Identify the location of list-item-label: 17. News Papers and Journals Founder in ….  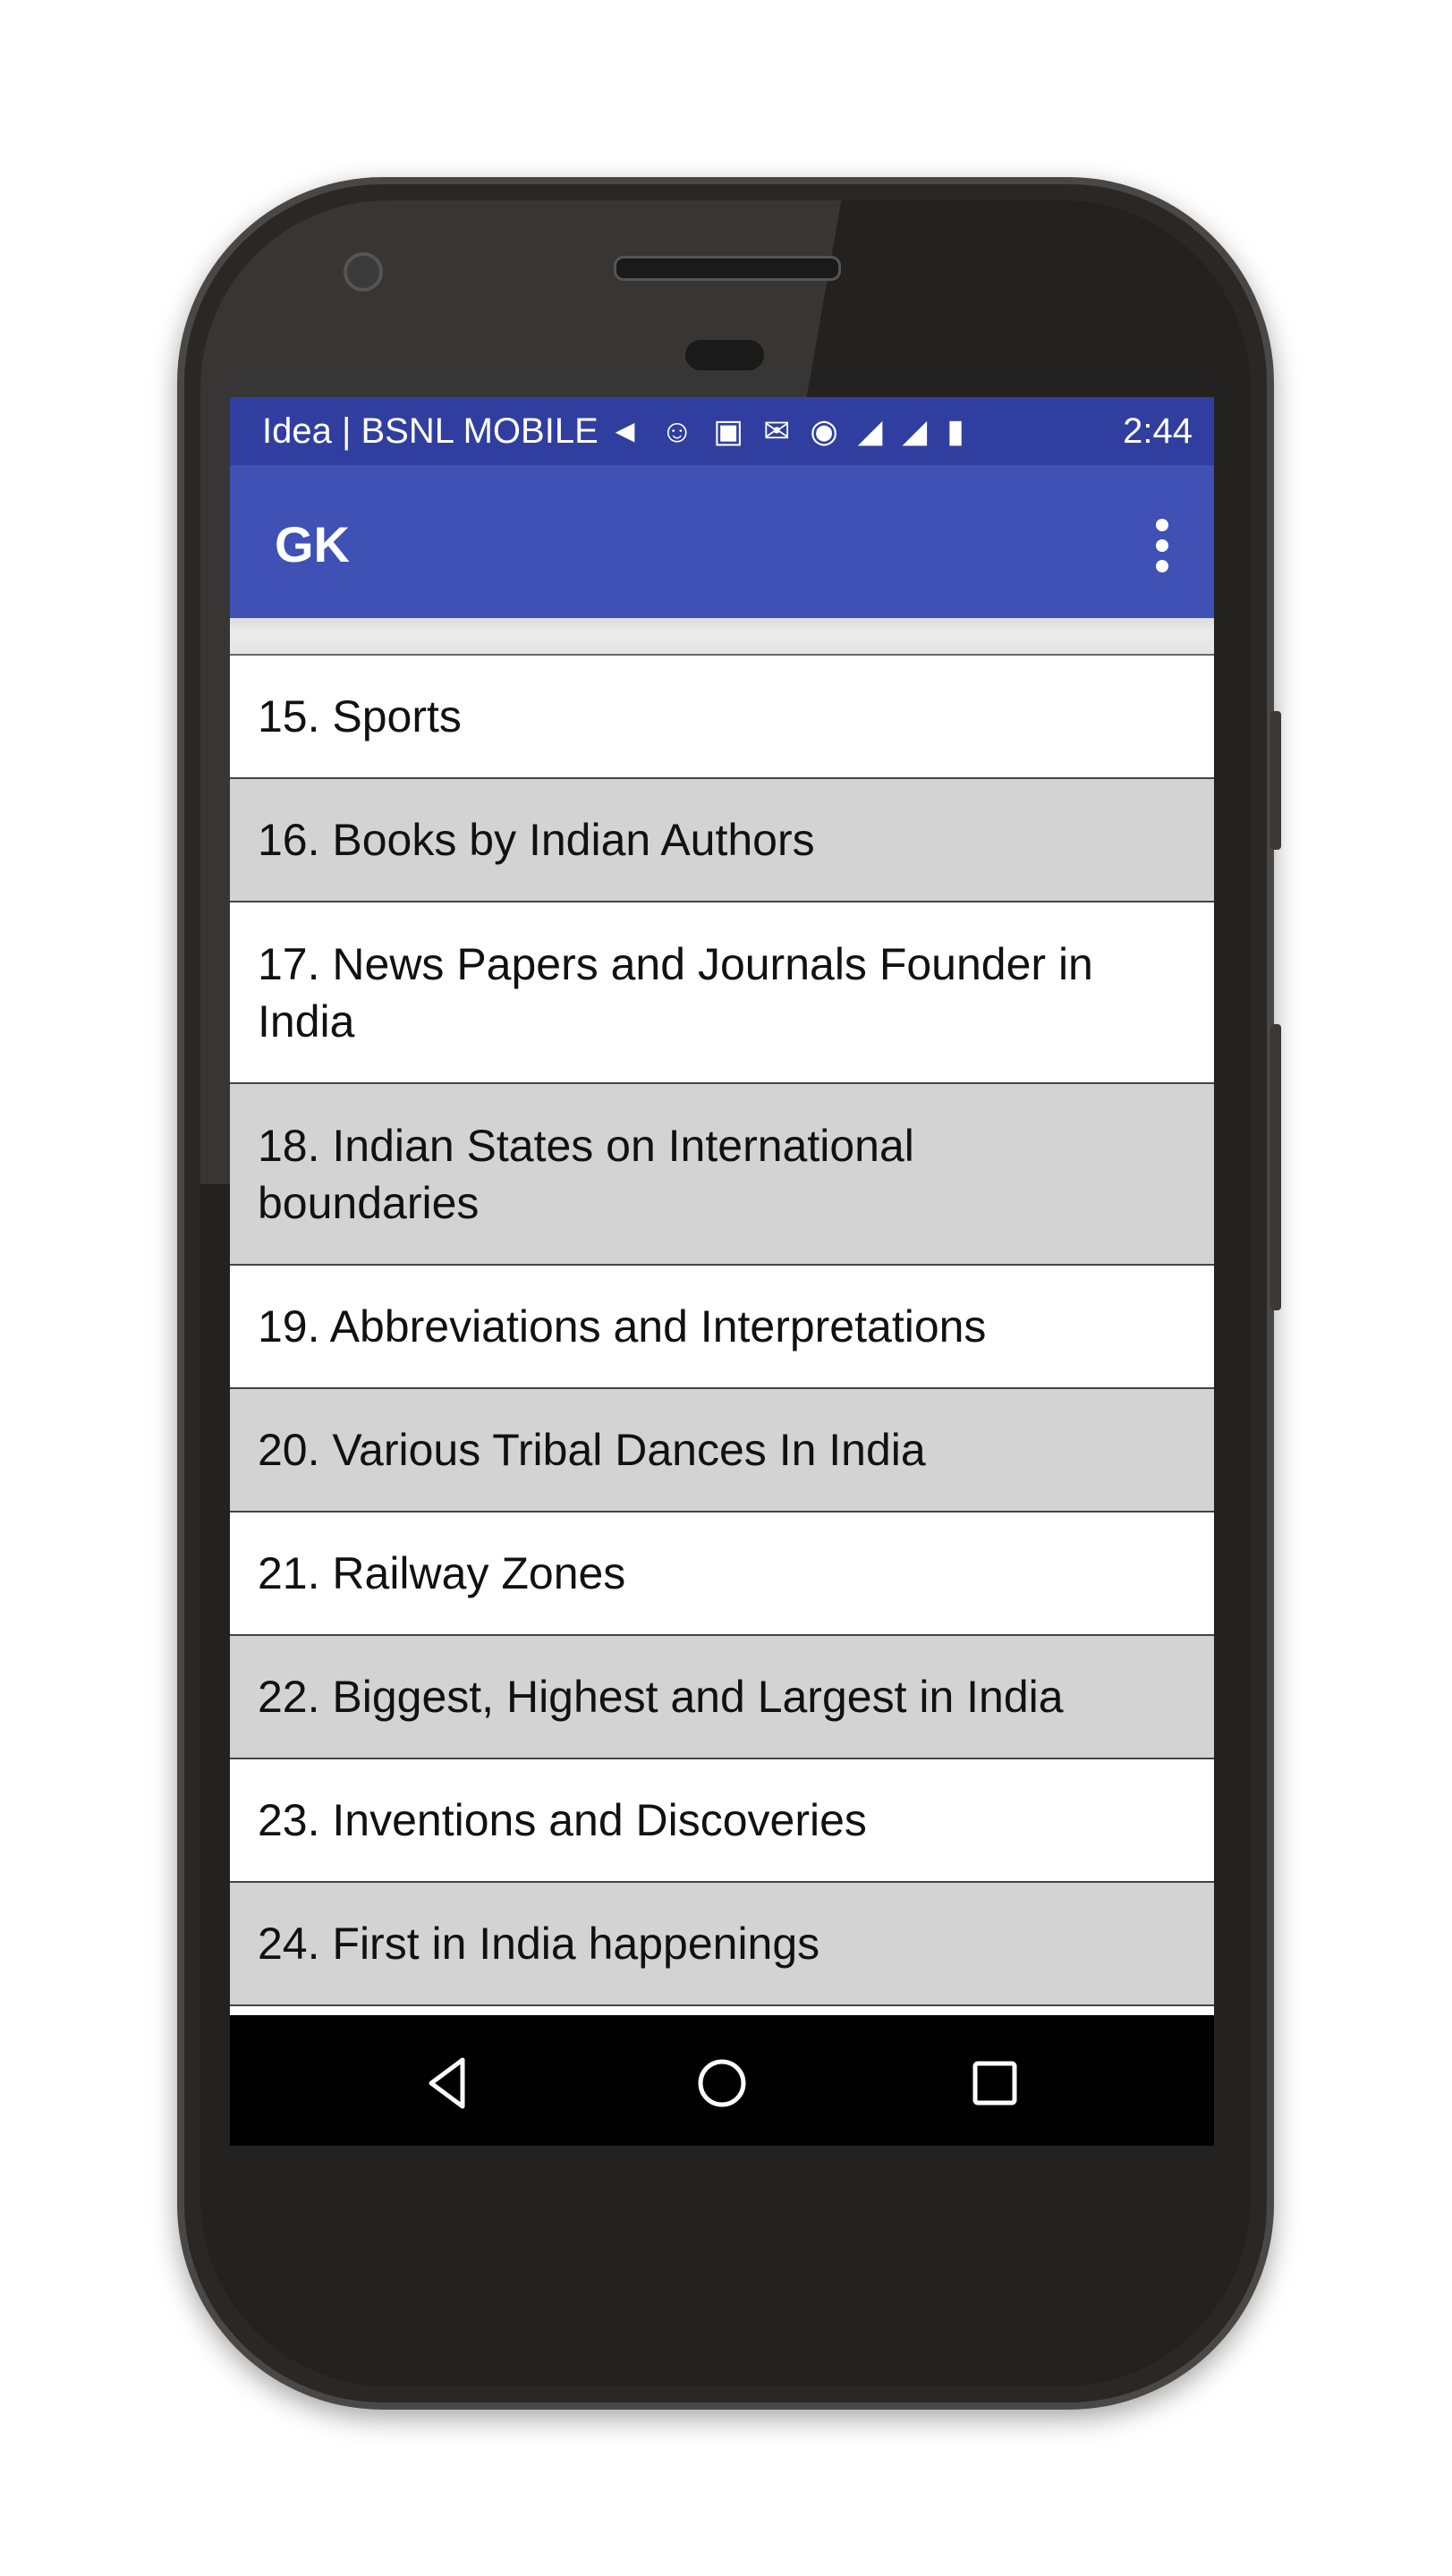
(675, 992).